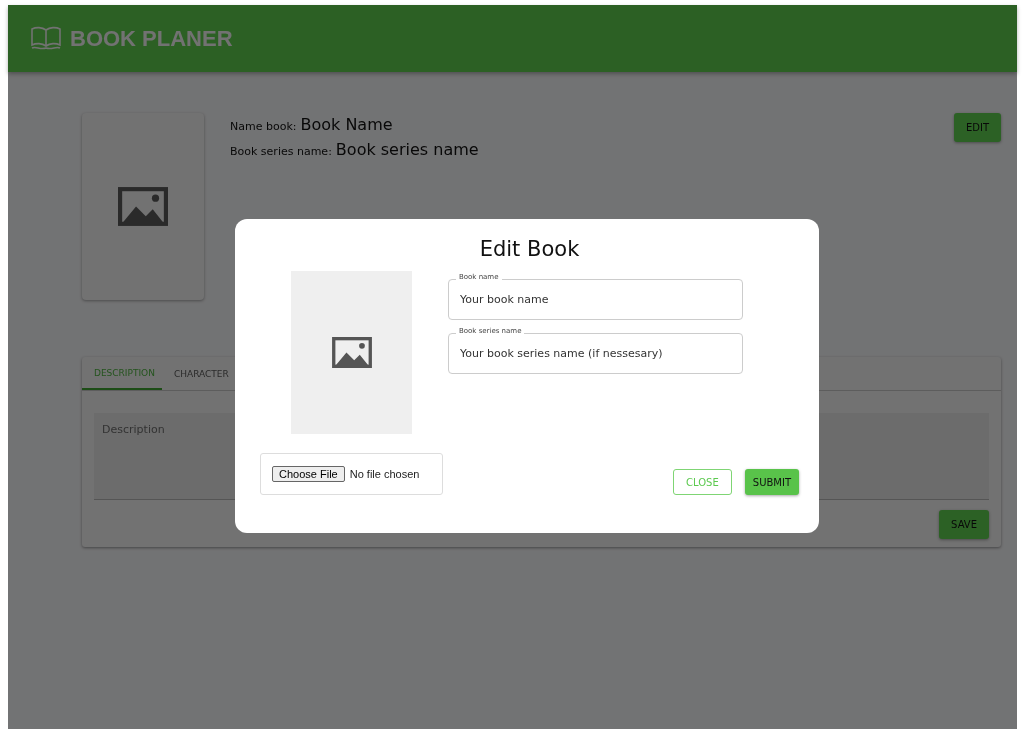  I want to click on submit-button: SUBMIT, so click(771, 482).